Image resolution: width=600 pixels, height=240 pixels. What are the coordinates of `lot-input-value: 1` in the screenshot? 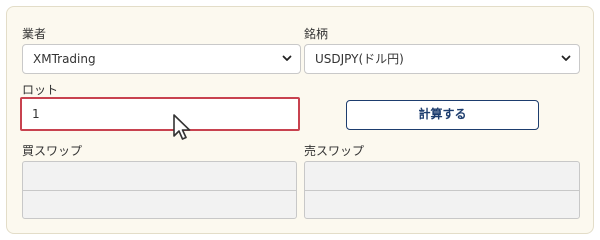 It's located at (36, 114).